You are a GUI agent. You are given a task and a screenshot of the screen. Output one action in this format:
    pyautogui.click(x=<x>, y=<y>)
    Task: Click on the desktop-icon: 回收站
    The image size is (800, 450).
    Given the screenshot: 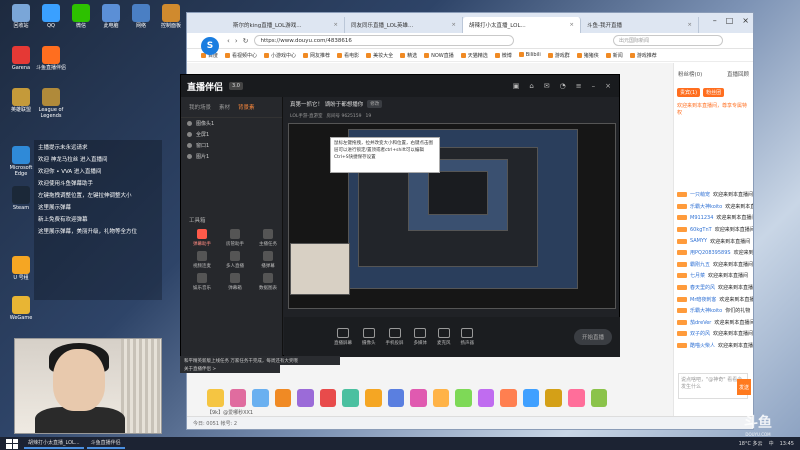 What is the action you would take?
    pyautogui.click(x=21, y=16)
    